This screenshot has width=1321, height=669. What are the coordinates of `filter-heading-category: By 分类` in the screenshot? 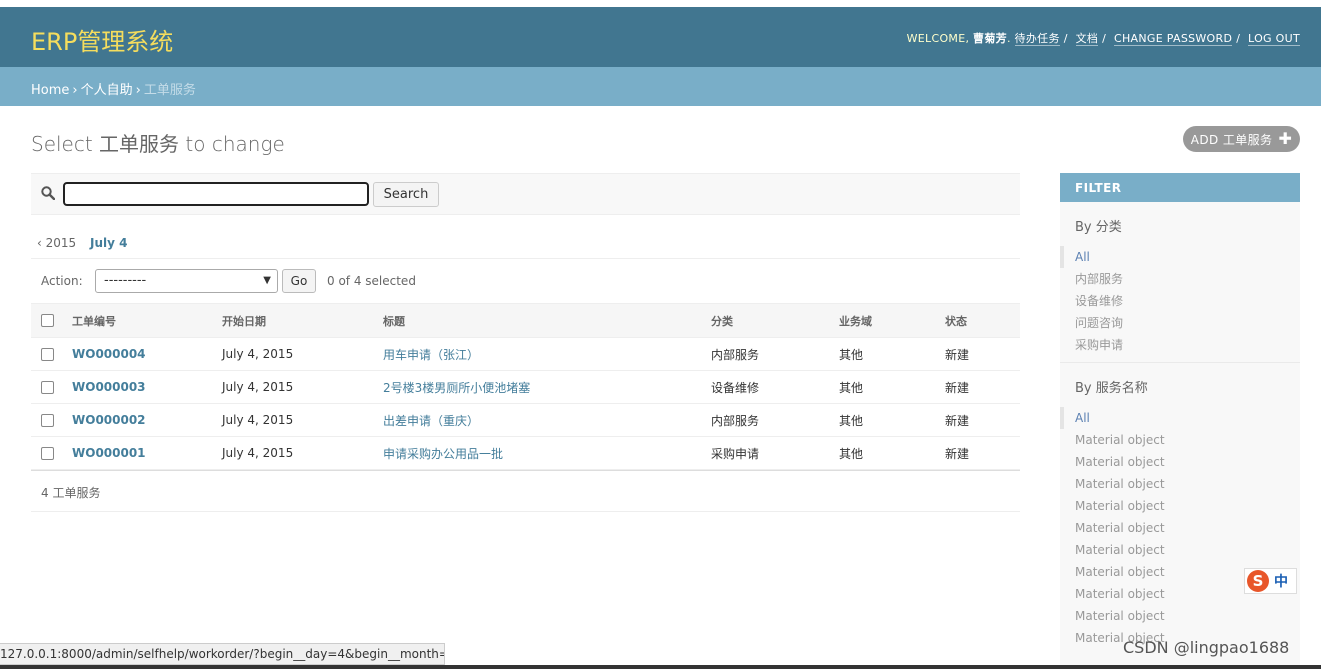 It's located at (1098, 227).